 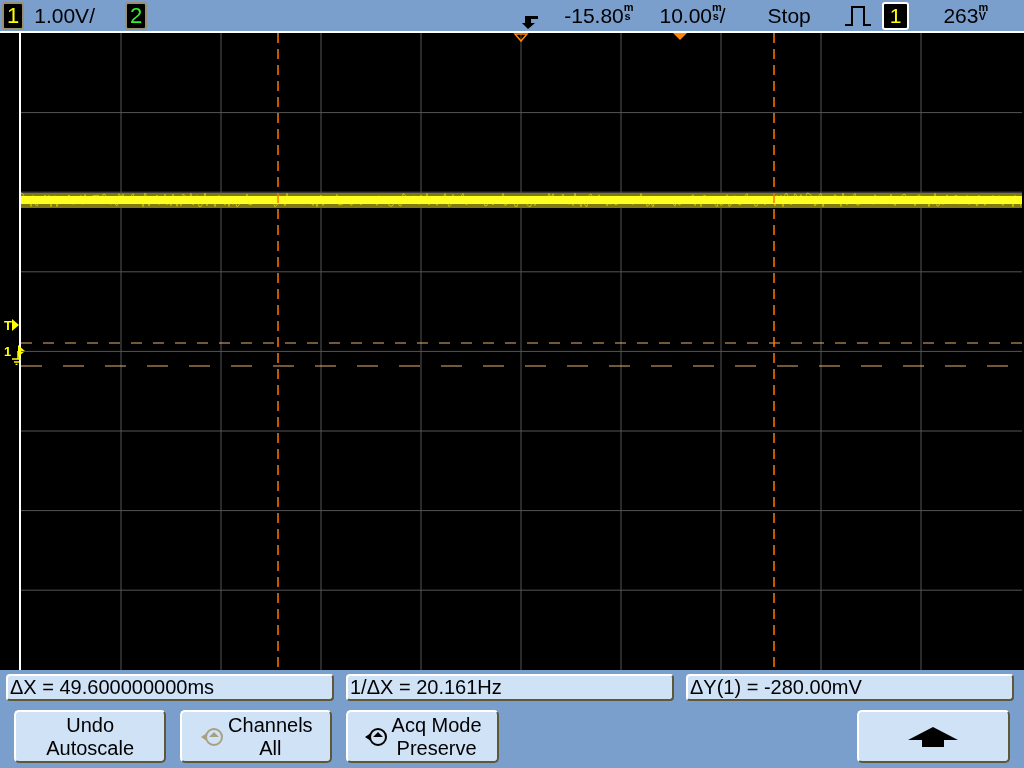 I want to click on trigger-source: 1, so click(x=895, y=15).